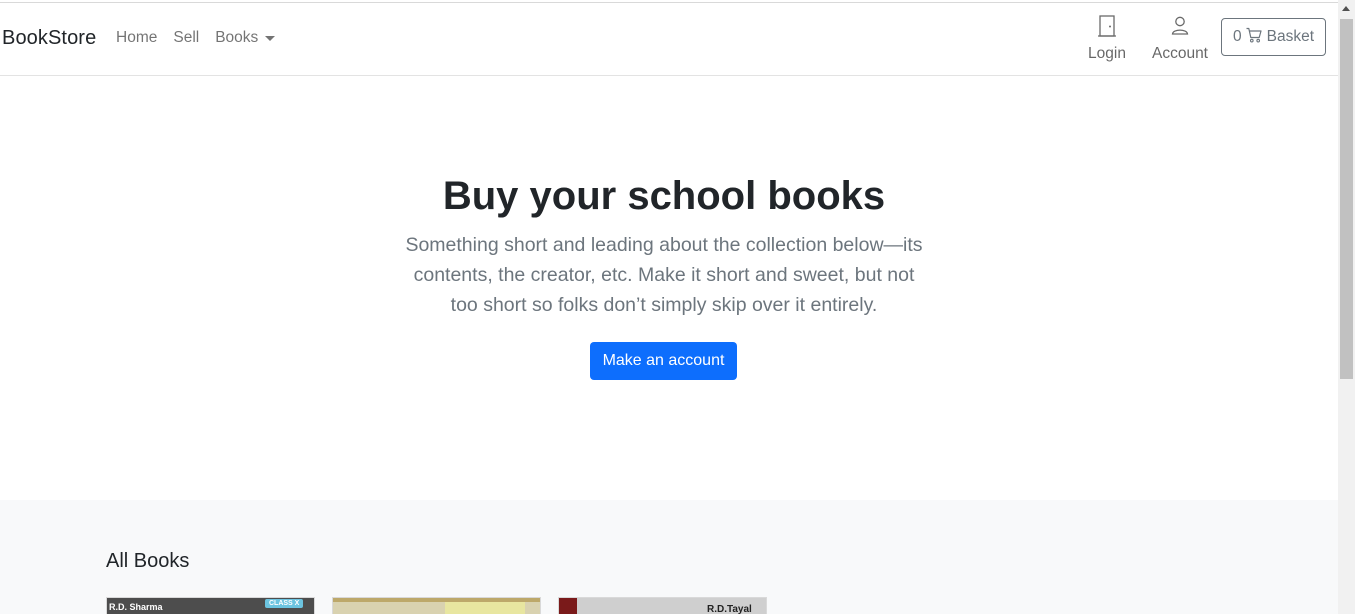 The image size is (1355, 614). Describe the element at coordinates (568, 606) in the screenshot. I see `book-cover-spine` at that location.